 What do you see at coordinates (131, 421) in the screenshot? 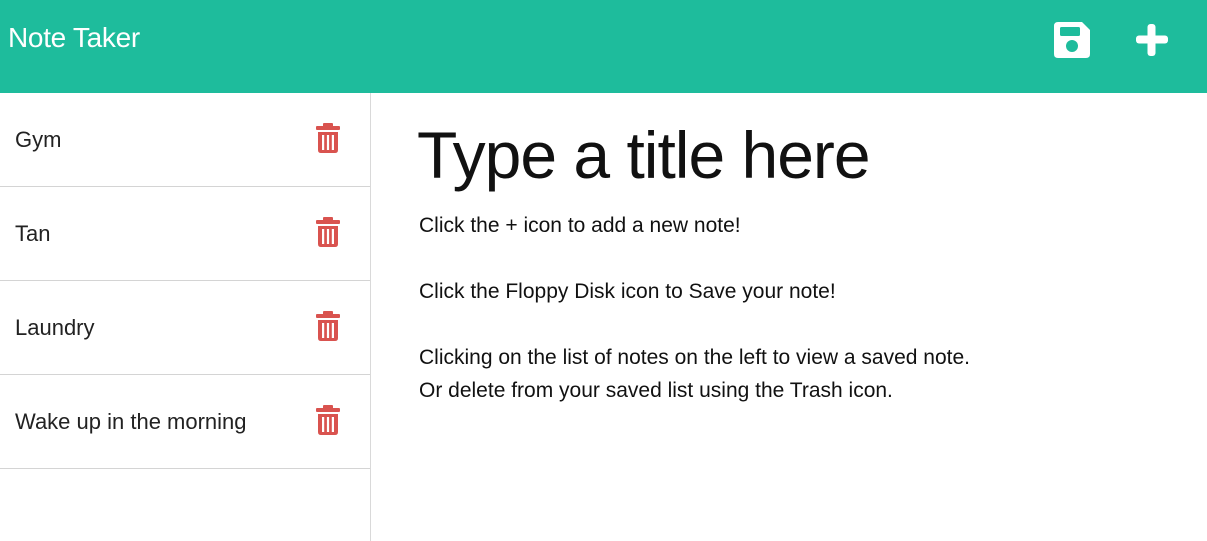
I see `note-list-item-title: Wake up in the morning` at bounding box center [131, 421].